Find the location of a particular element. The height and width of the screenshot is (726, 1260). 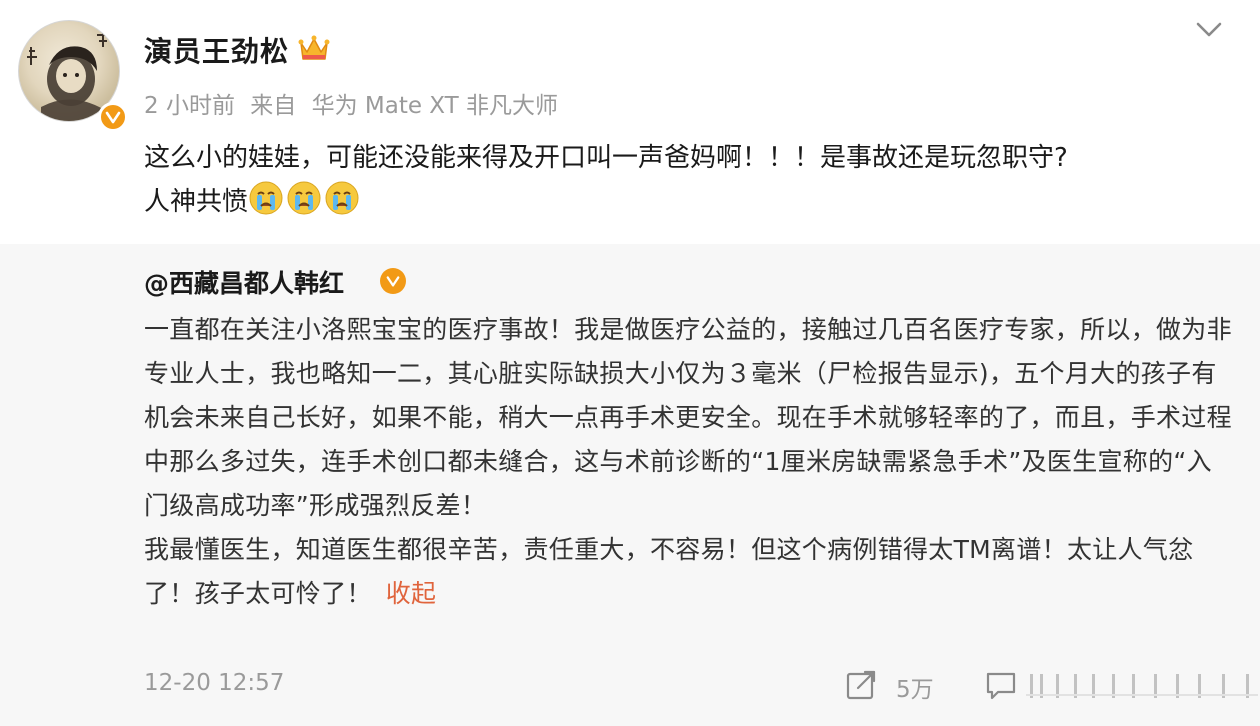

watermark-overlay is located at coordinates (1142, 685).